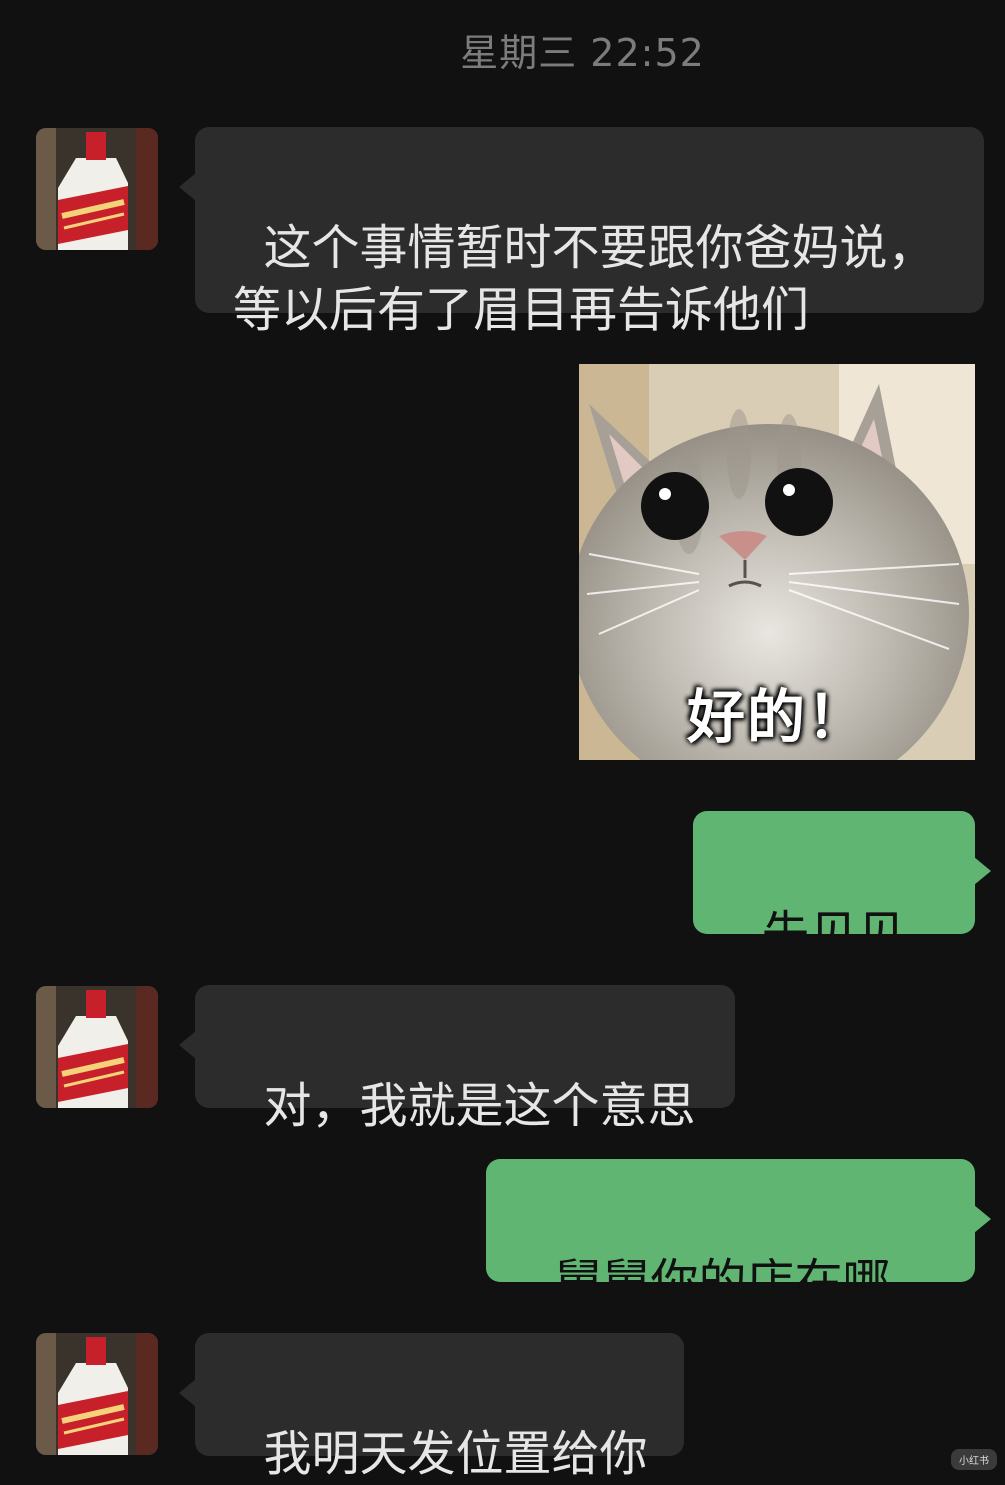 This screenshot has width=1005, height=1485. I want to click on message-text: 对，我就是这个意思, so click(479, 1106).